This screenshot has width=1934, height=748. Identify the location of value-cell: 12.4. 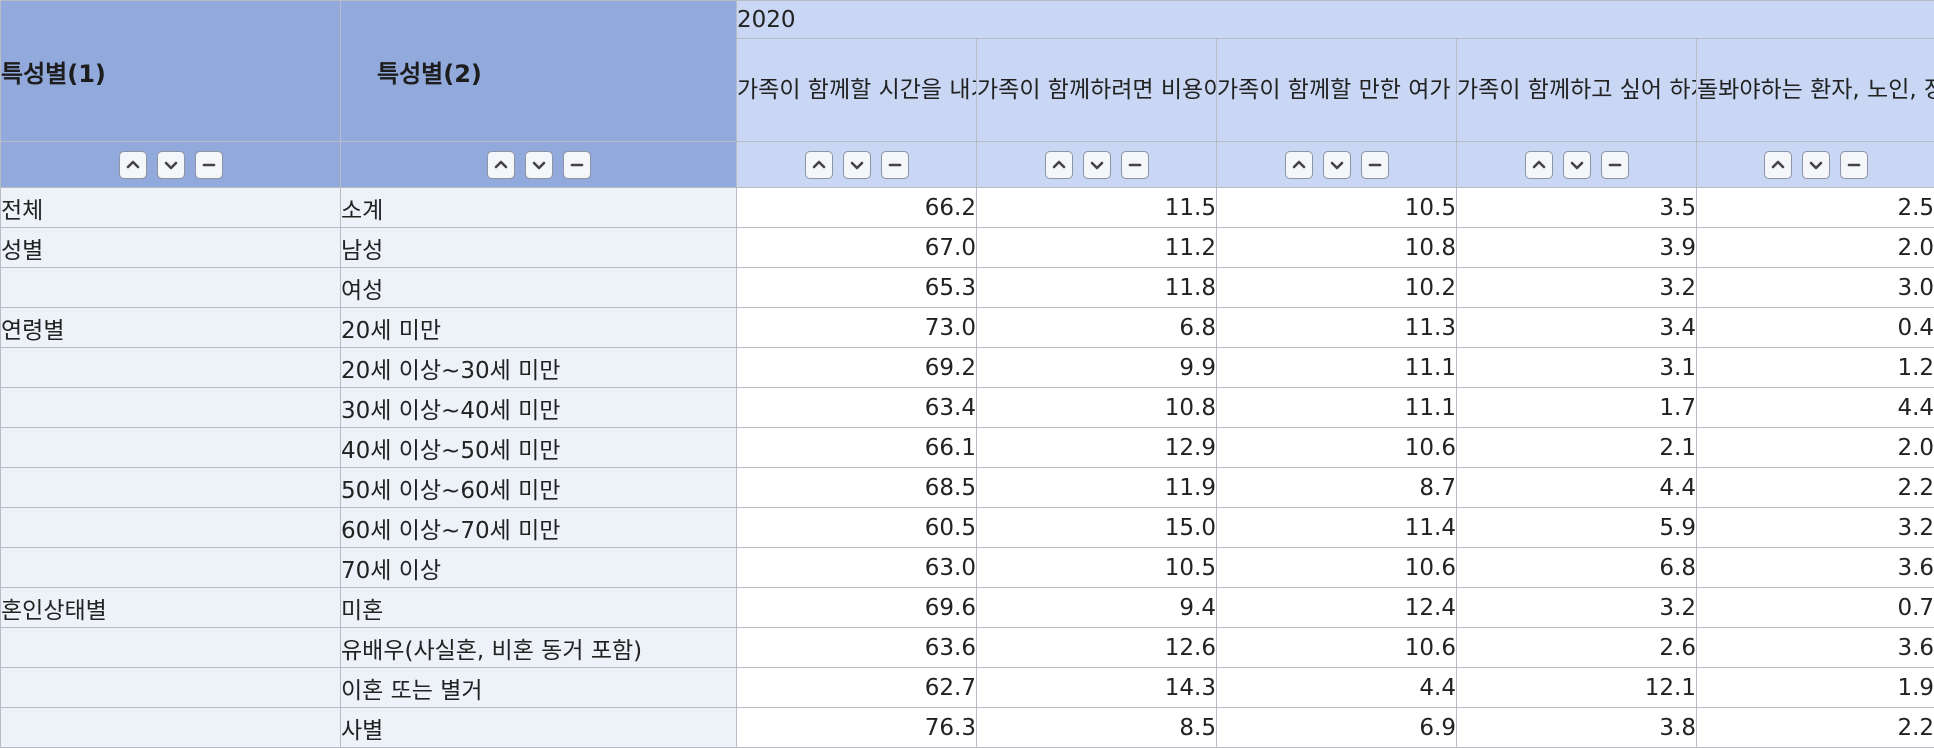
(1336, 607).